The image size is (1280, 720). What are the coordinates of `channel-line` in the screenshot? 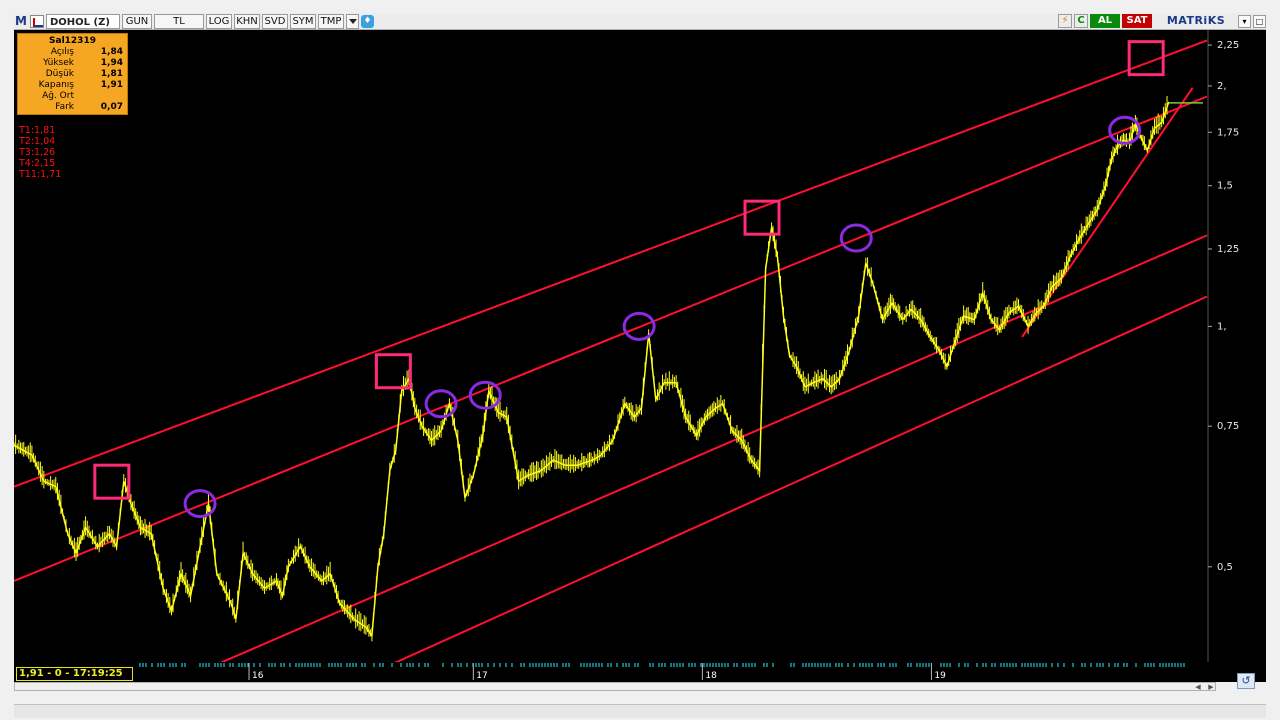 It's located at (1107, 212).